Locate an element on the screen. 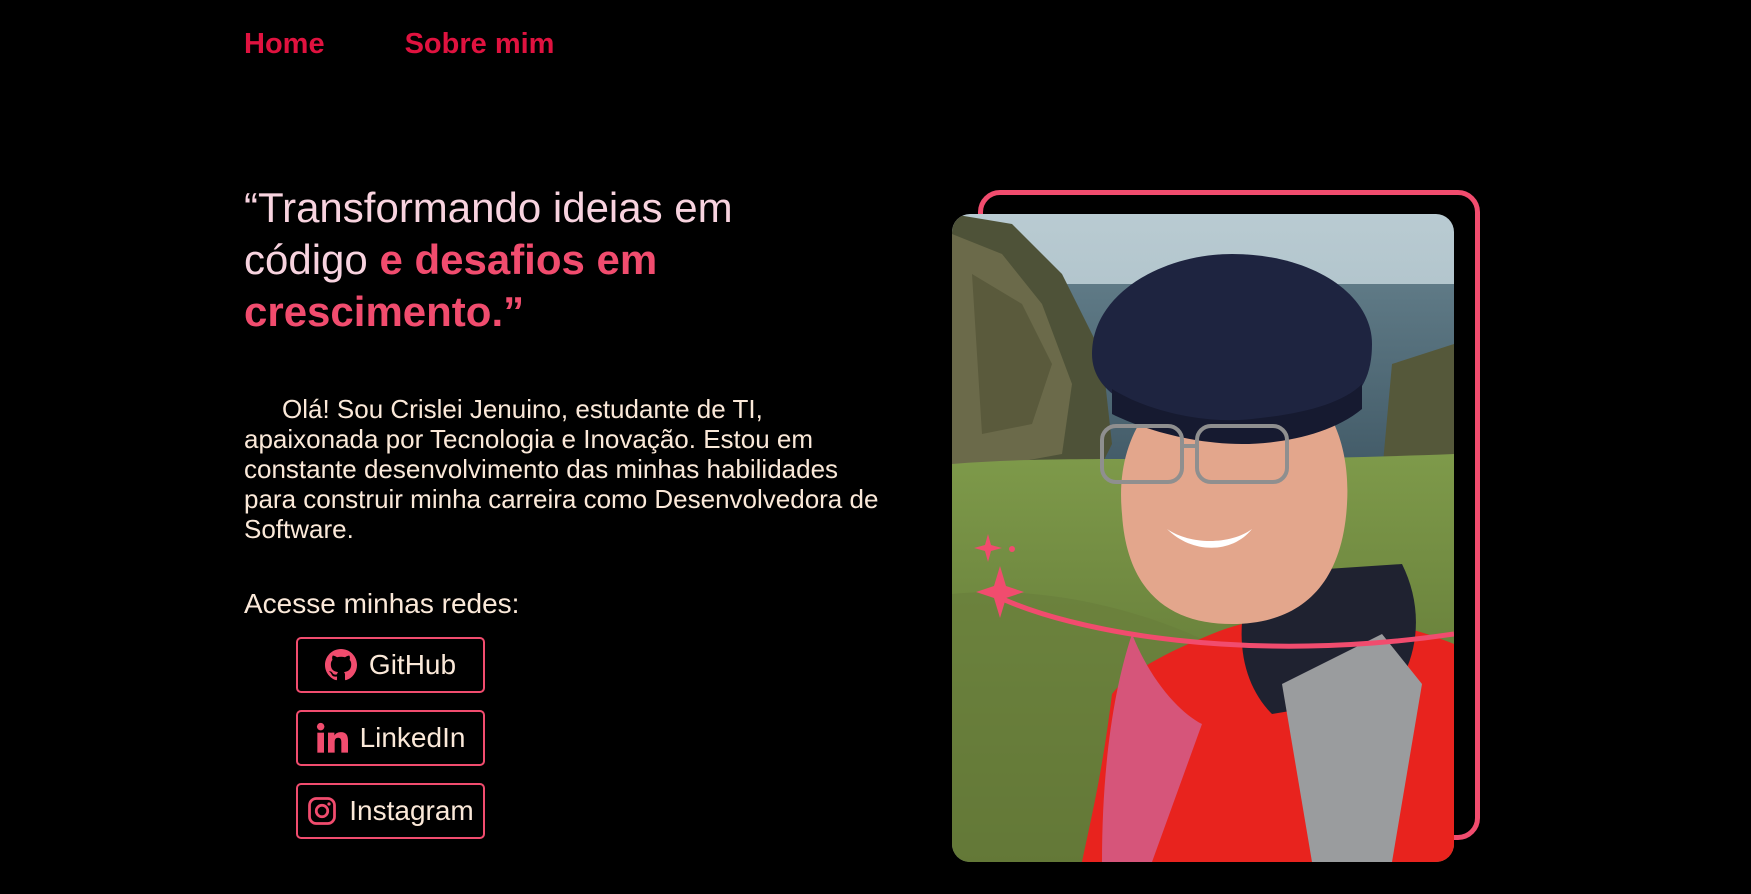 This screenshot has width=1751, height=894. instagram-label: Instagram is located at coordinates (411, 810).